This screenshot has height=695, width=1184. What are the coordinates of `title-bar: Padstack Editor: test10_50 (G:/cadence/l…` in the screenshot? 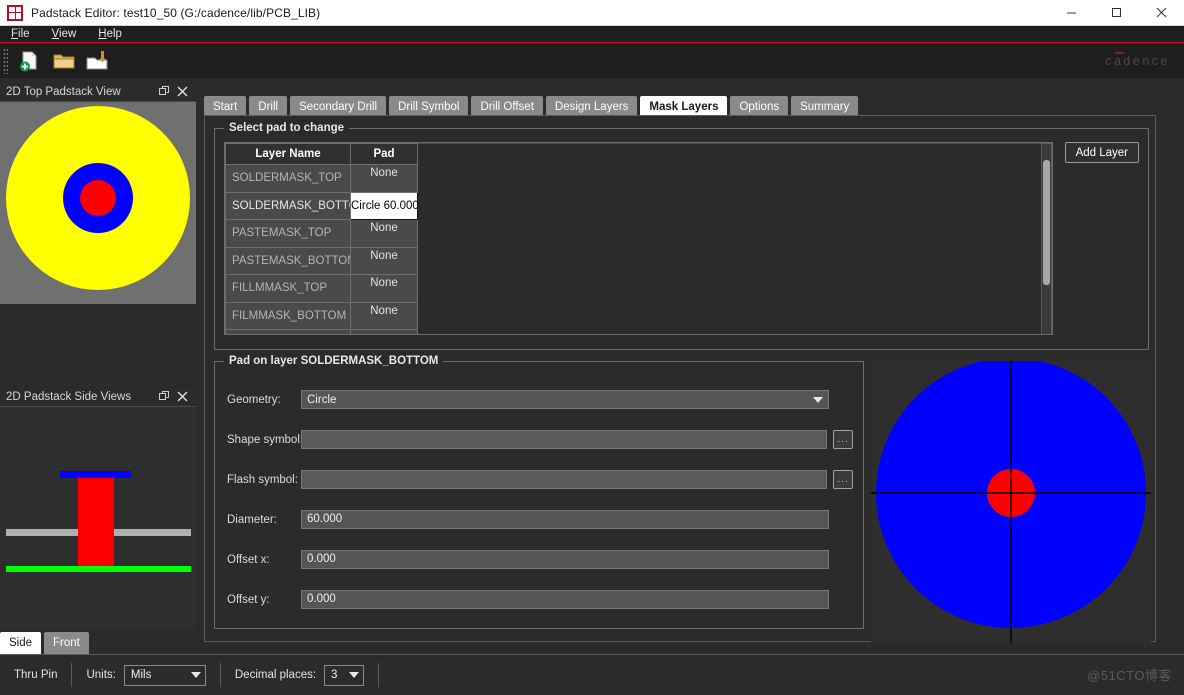 It's located at (592, 13).